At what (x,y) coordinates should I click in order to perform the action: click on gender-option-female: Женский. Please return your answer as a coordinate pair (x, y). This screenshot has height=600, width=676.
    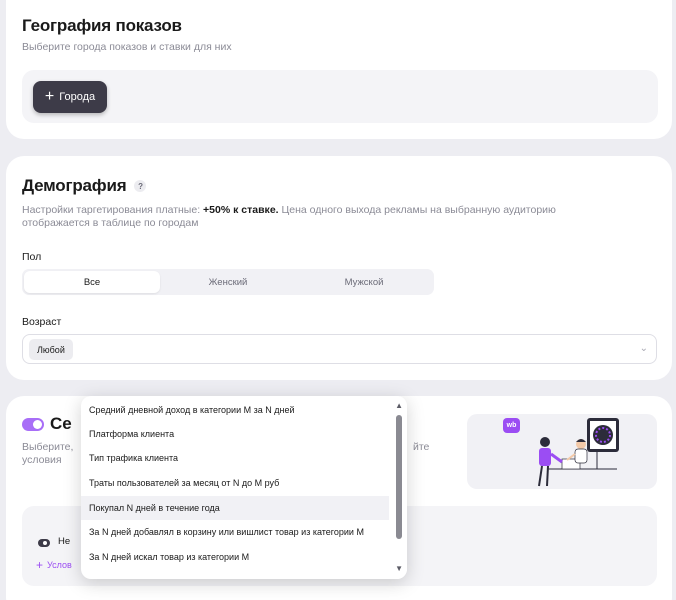
    Looking at the image, I should click on (228, 282).